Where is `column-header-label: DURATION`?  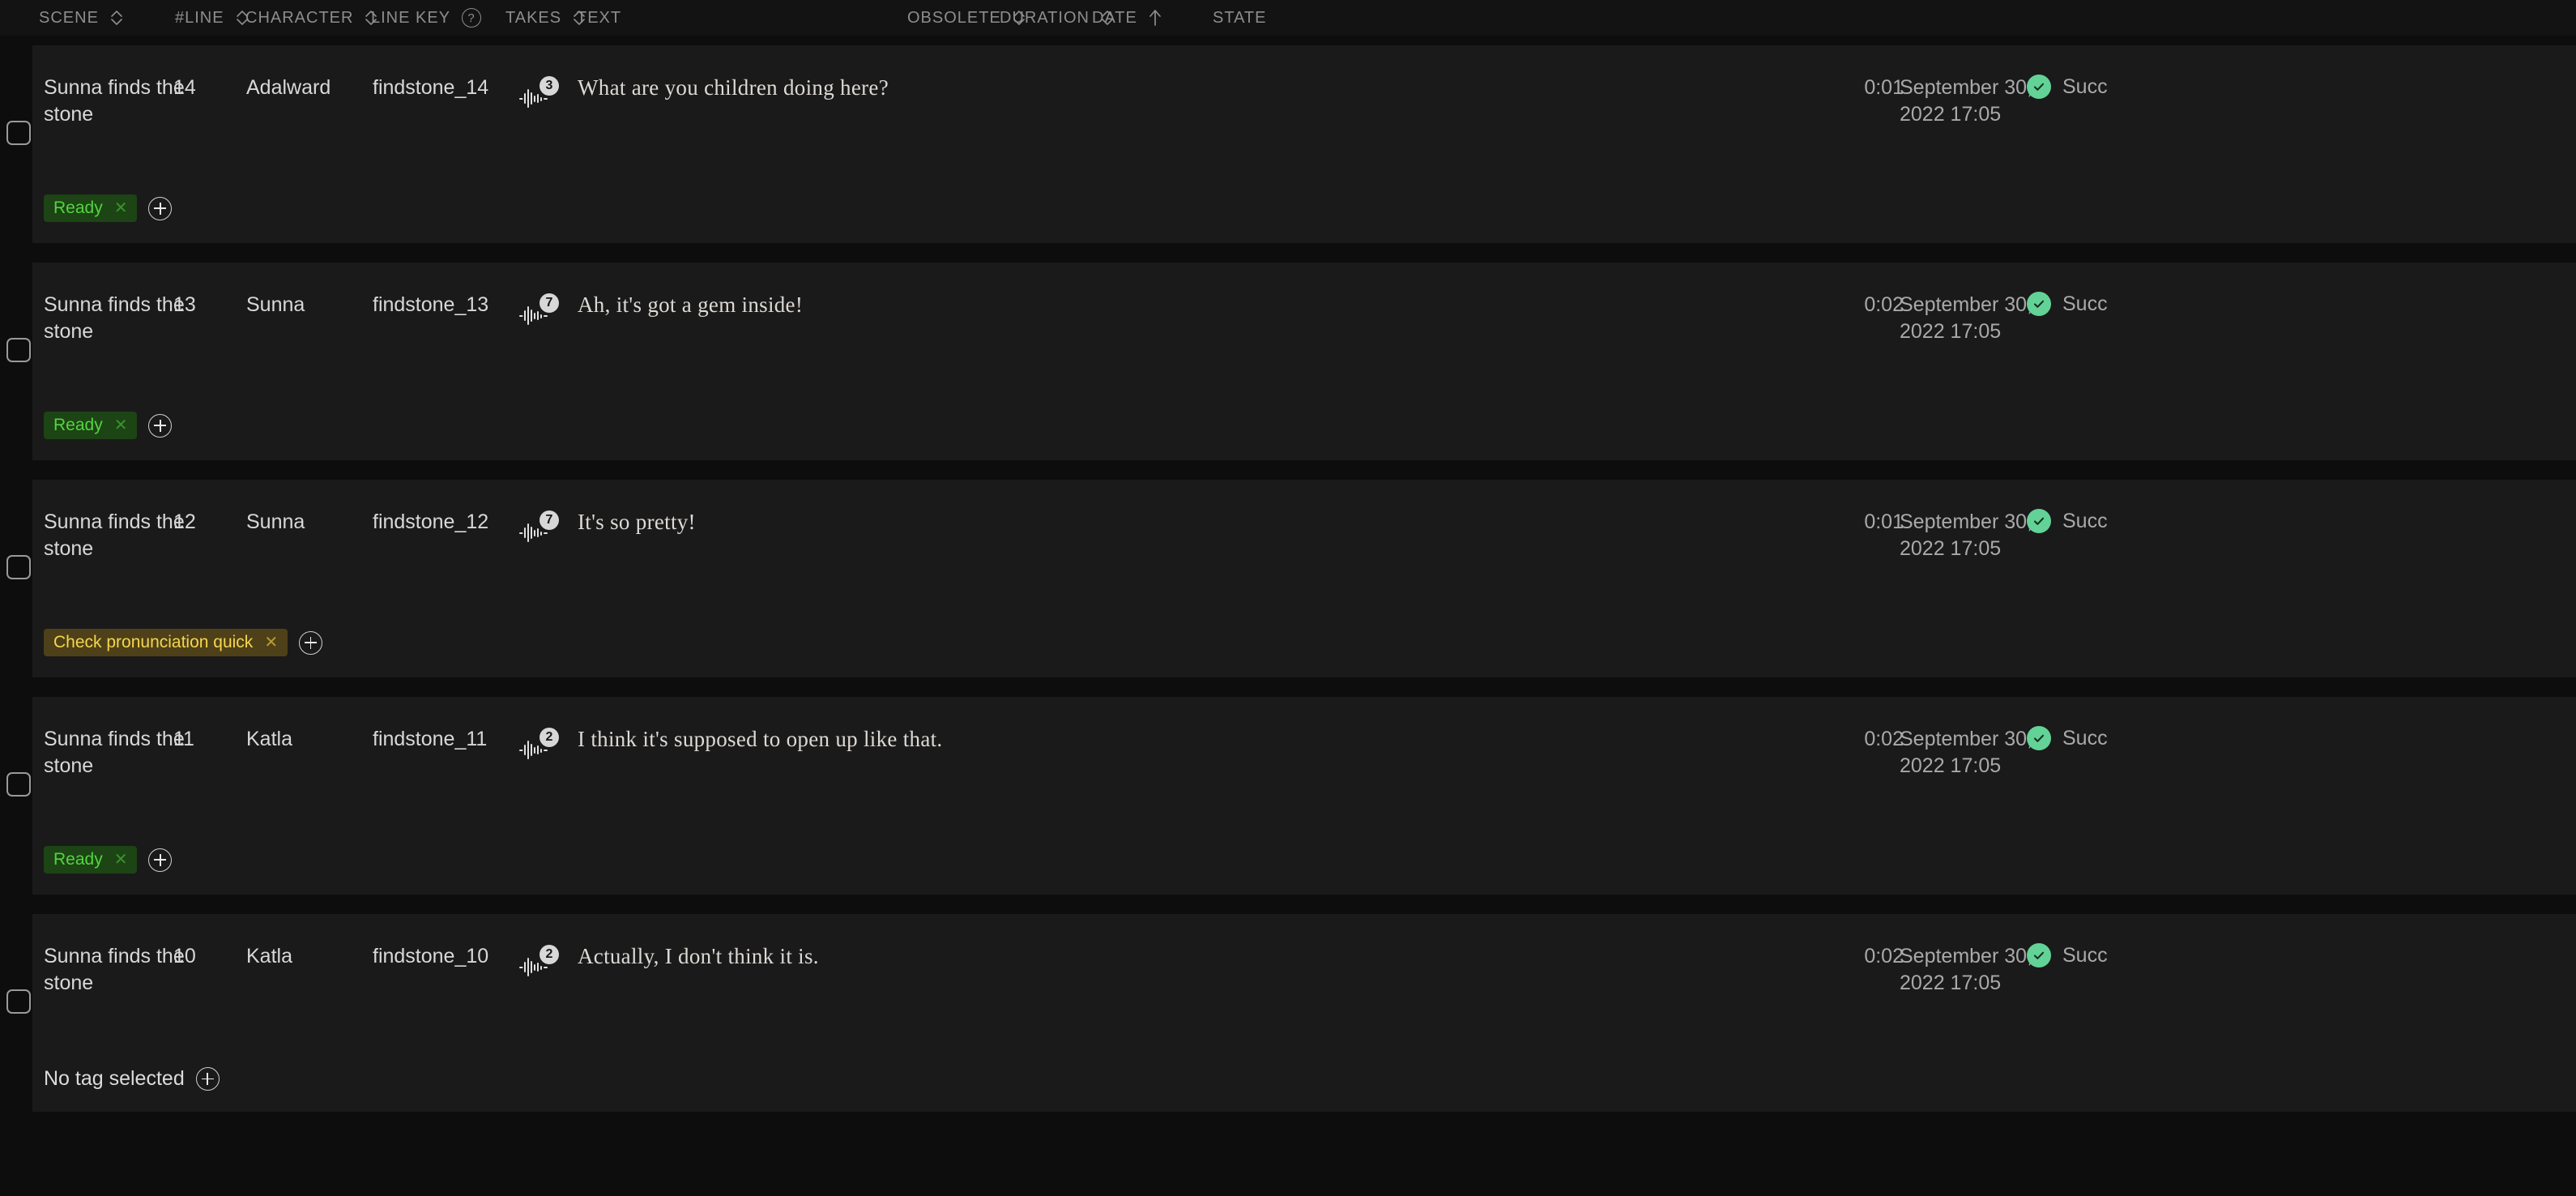
column-header-label: DURATION is located at coordinates (1045, 17).